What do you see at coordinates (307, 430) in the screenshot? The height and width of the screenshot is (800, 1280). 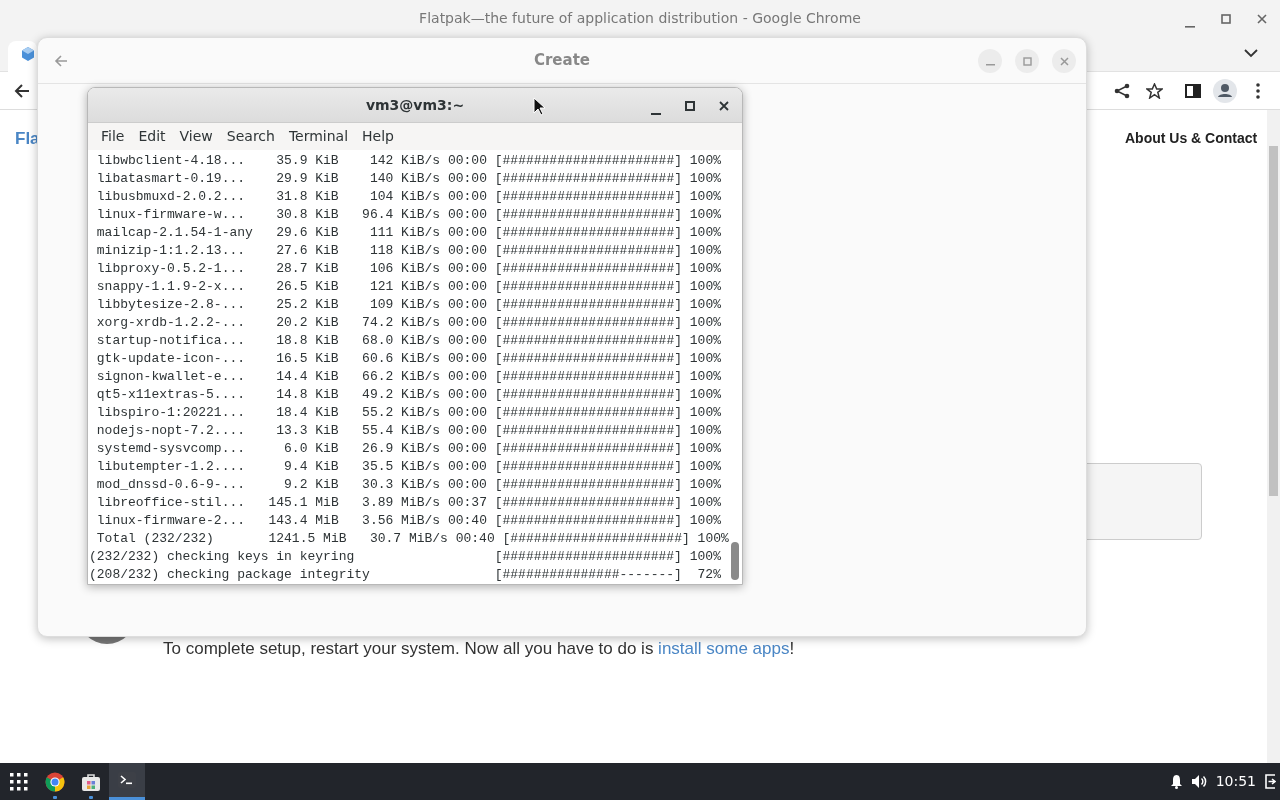 I see `download-size: 13.3 KiB` at bounding box center [307, 430].